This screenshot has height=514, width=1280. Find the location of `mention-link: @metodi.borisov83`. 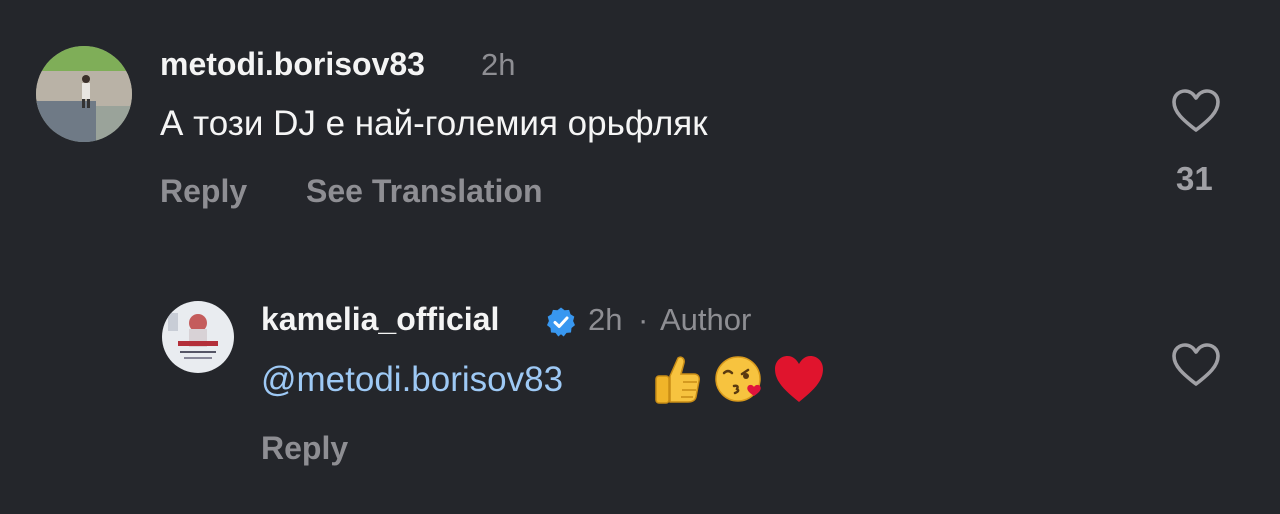

mention-link: @metodi.borisov83 is located at coordinates (412, 380).